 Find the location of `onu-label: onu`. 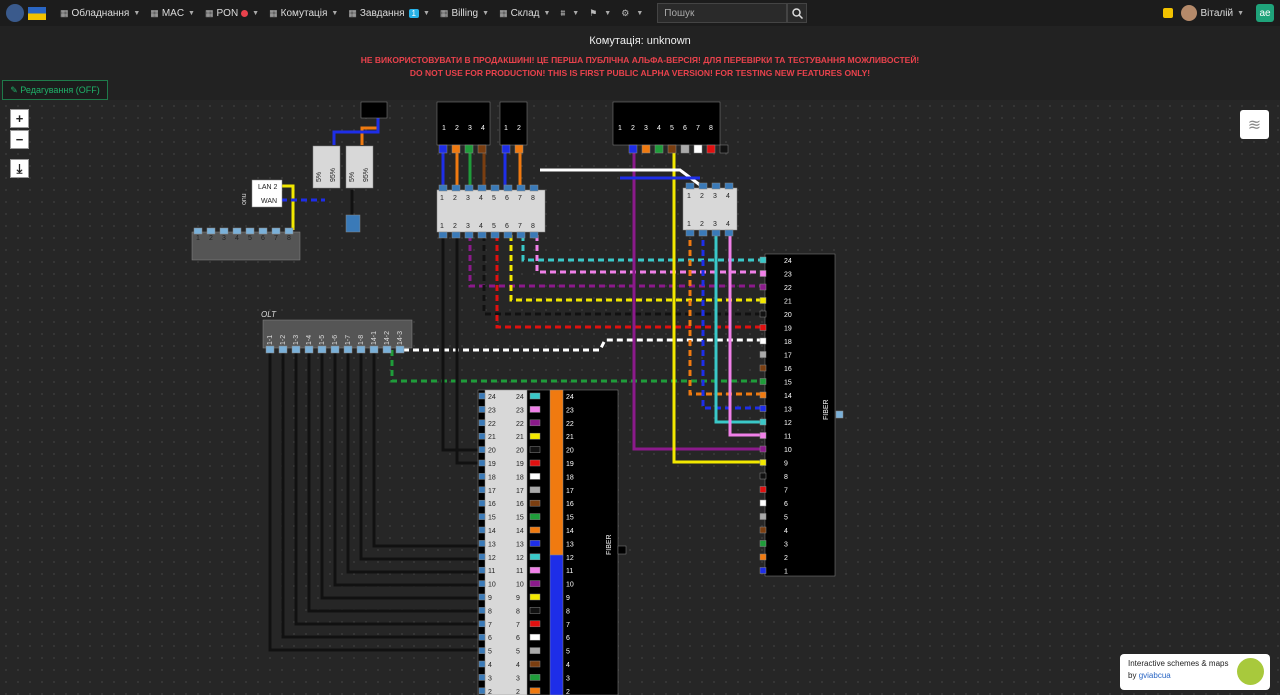

onu-label: onu is located at coordinates (244, 199).